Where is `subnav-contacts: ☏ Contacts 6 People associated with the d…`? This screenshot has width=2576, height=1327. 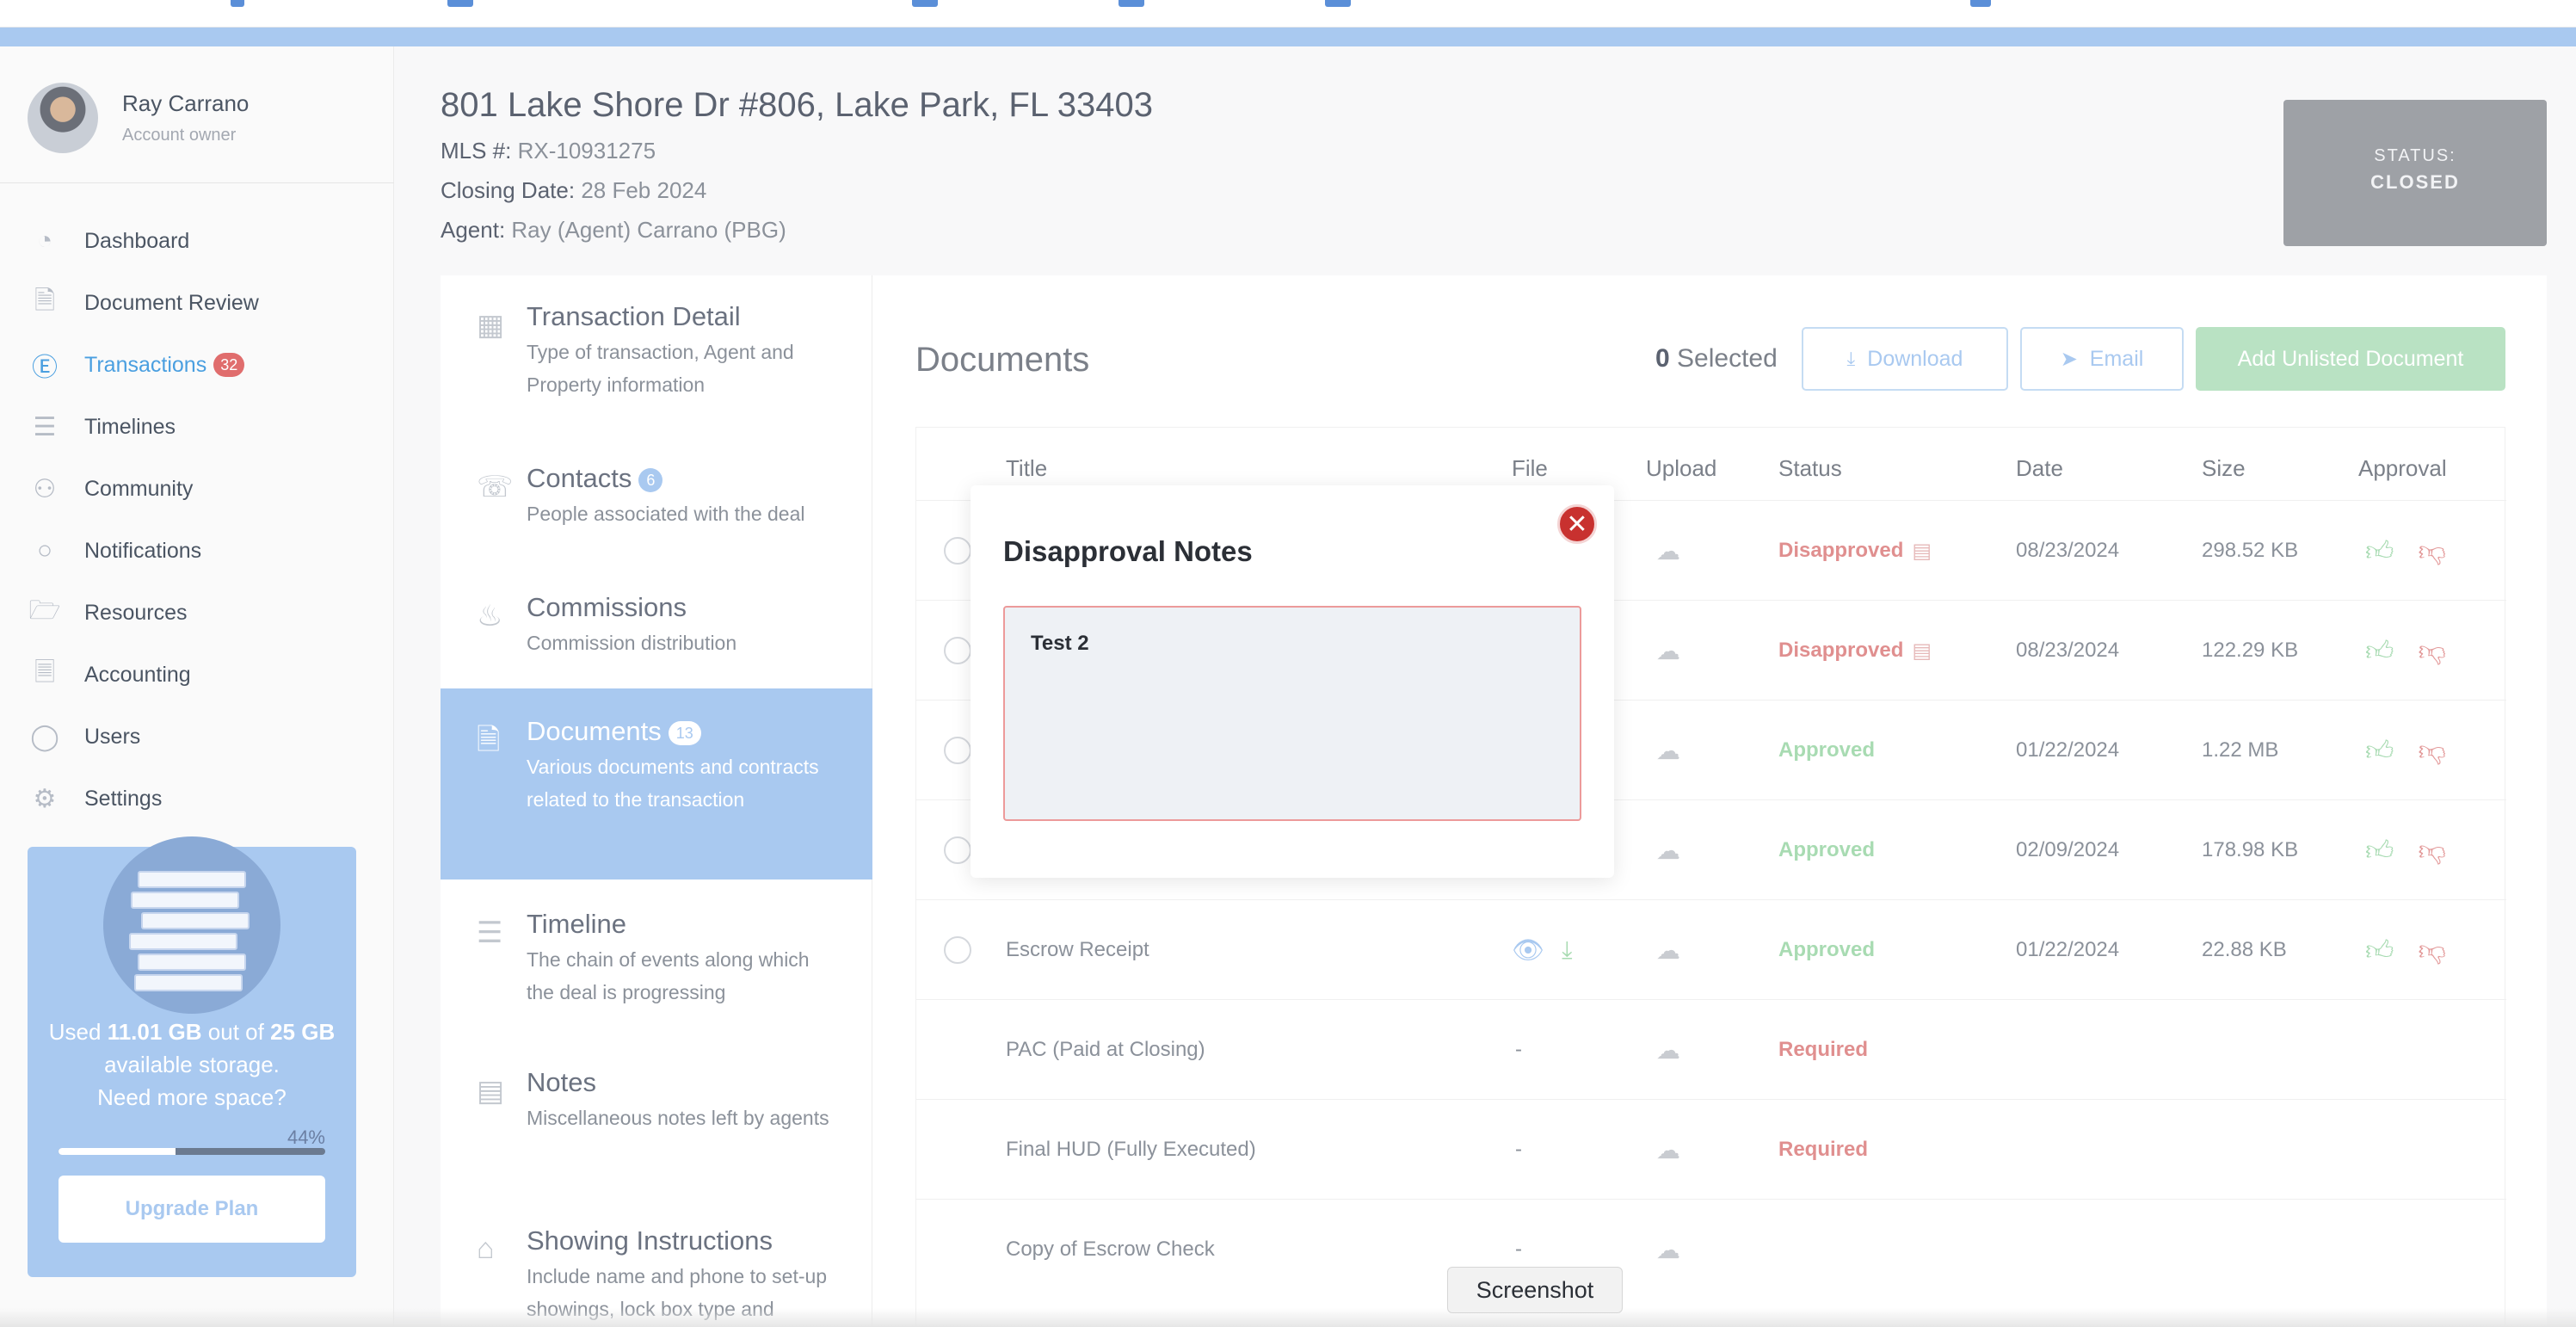 subnav-contacts: ☏ Contacts 6 People associated with the d… is located at coordinates (656, 514).